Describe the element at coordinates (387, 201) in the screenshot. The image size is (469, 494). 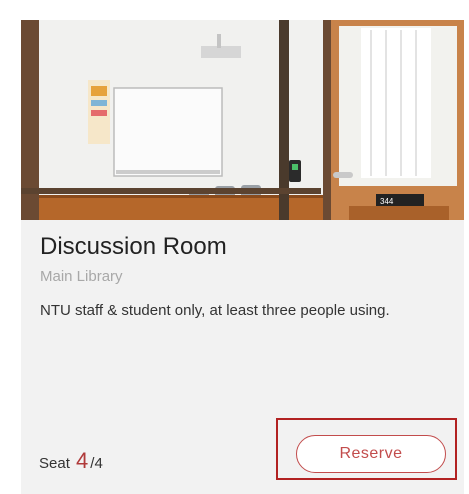
I see `door-sign-text: 344` at that location.